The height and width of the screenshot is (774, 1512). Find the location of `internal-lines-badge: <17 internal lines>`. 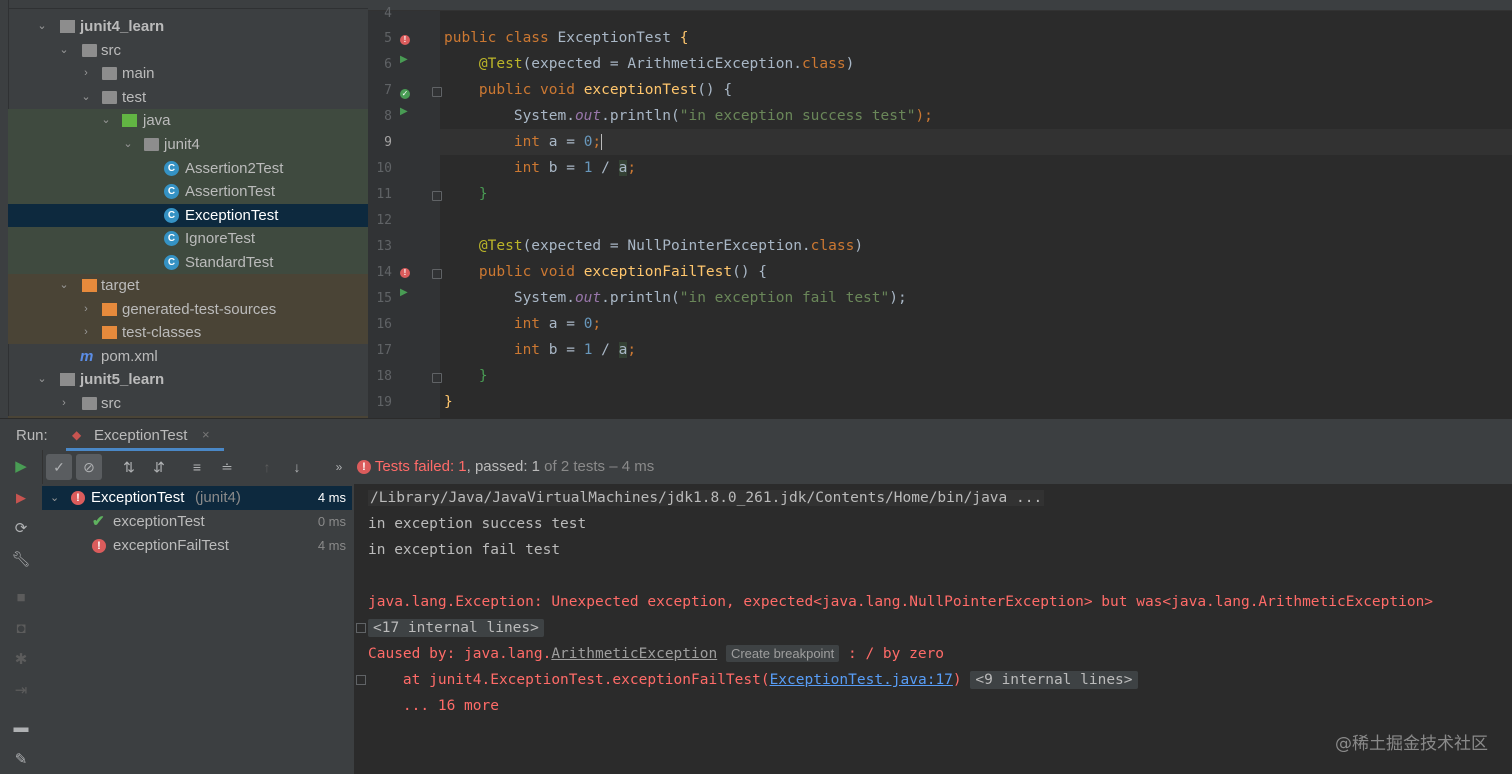

internal-lines-badge: <17 internal lines> is located at coordinates (456, 628).